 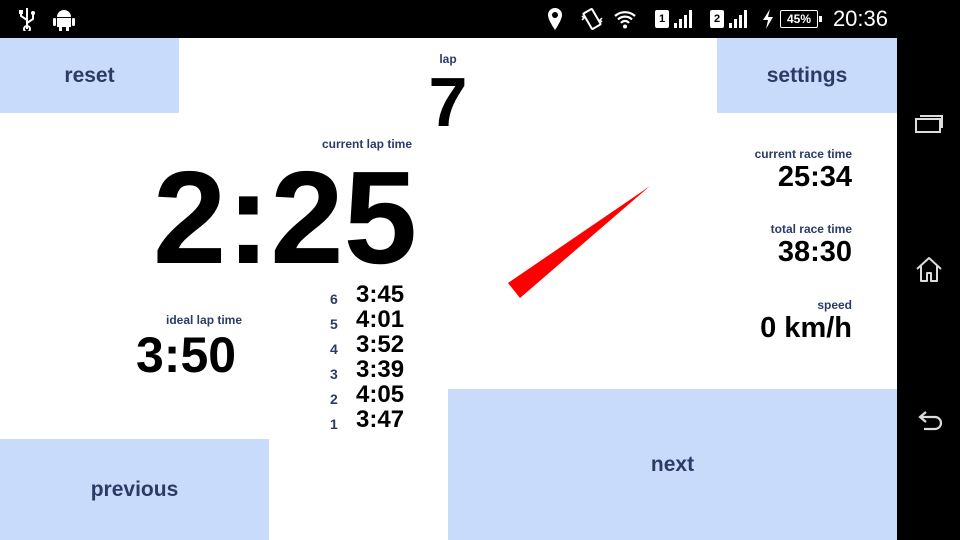 I want to click on lap-history-time: 3:39, so click(x=380, y=369).